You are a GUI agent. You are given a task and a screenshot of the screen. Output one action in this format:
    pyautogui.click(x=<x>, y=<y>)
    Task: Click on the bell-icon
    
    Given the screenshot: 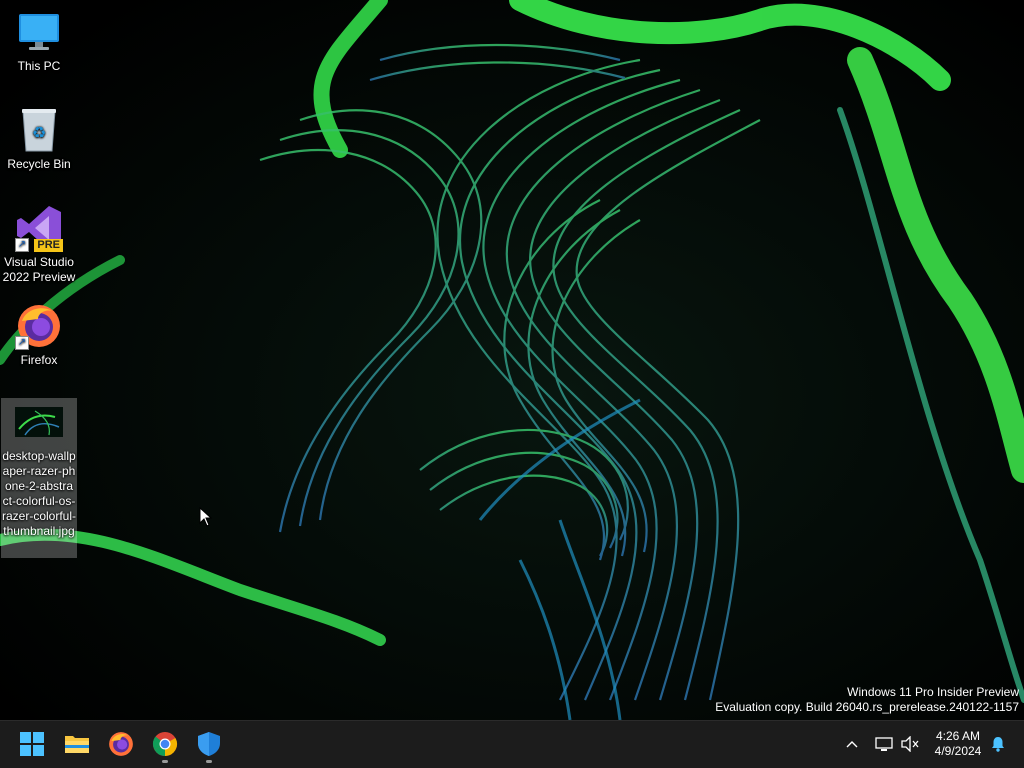 What is the action you would take?
    pyautogui.click(x=998, y=744)
    